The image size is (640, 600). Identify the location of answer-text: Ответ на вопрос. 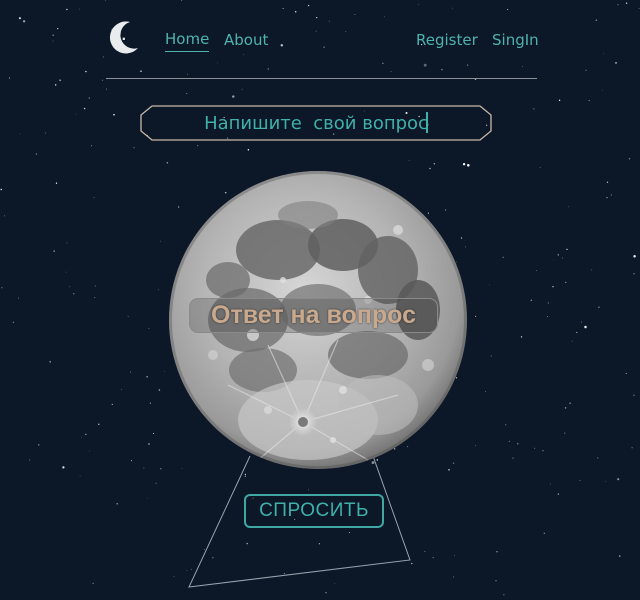
(313, 315).